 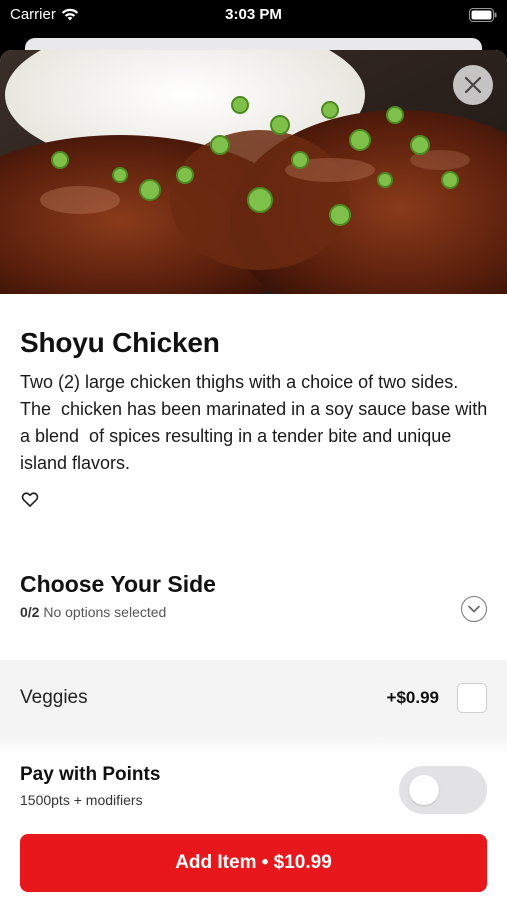 What do you see at coordinates (253, 698) in the screenshot?
I see `option-row-veggies: Veggies +$0.99` at bounding box center [253, 698].